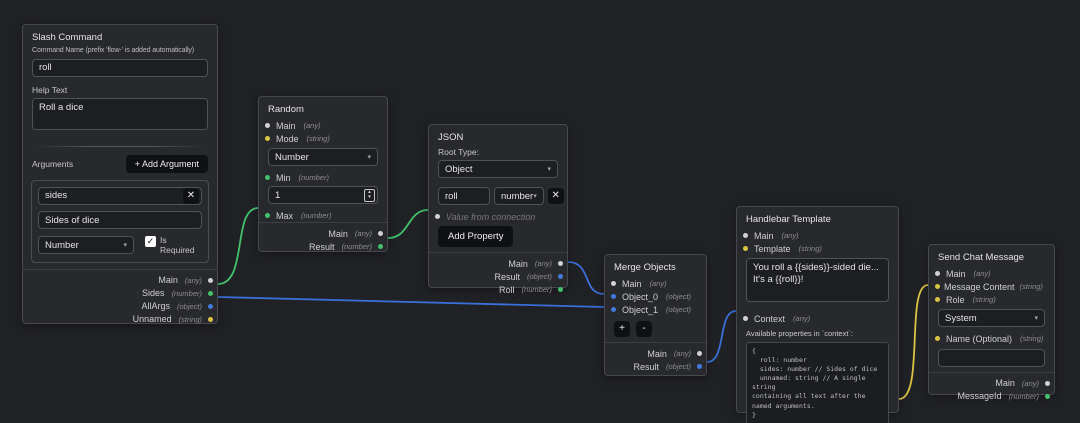  What do you see at coordinates (286, 109) in the screenshot?
I see `node-title: Random` at bounding box center [286, 109].